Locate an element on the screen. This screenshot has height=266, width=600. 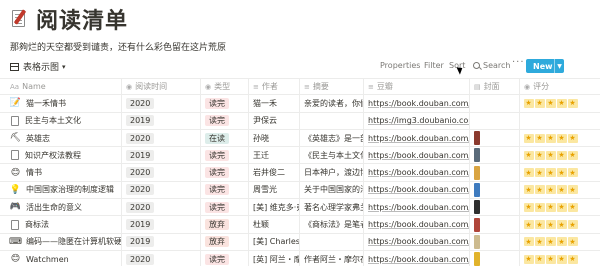
properties-button: Properties is located at coordinates (400, 65).